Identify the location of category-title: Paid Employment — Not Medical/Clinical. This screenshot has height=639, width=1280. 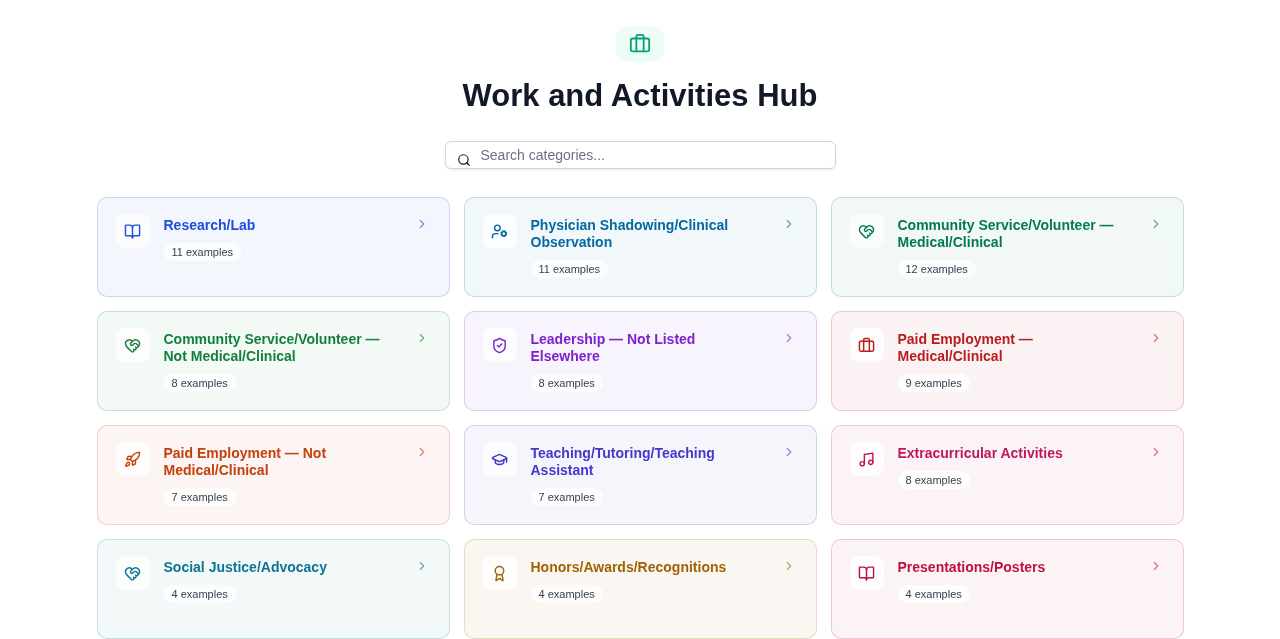
(245, 461).